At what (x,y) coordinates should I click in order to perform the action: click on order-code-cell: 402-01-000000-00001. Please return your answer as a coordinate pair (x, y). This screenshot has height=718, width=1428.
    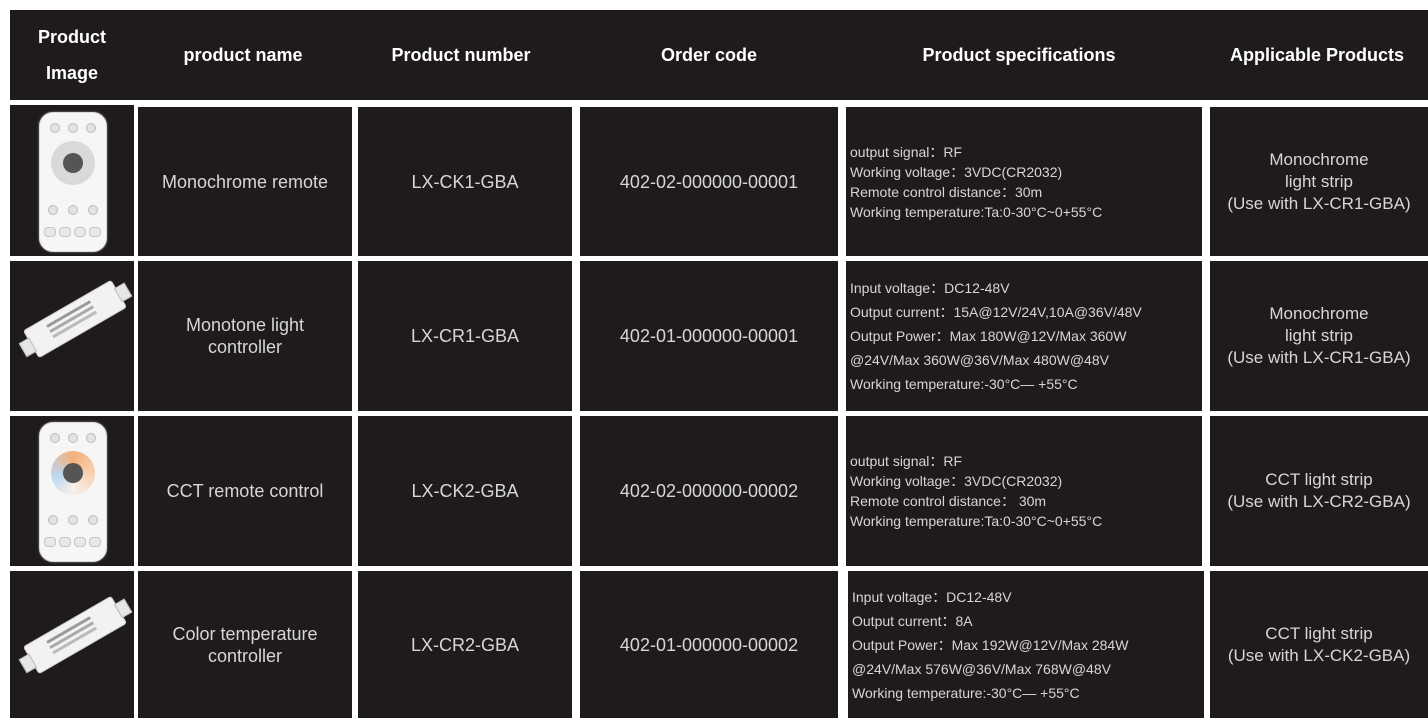
    Looking at the image, I should click on (709, 336).